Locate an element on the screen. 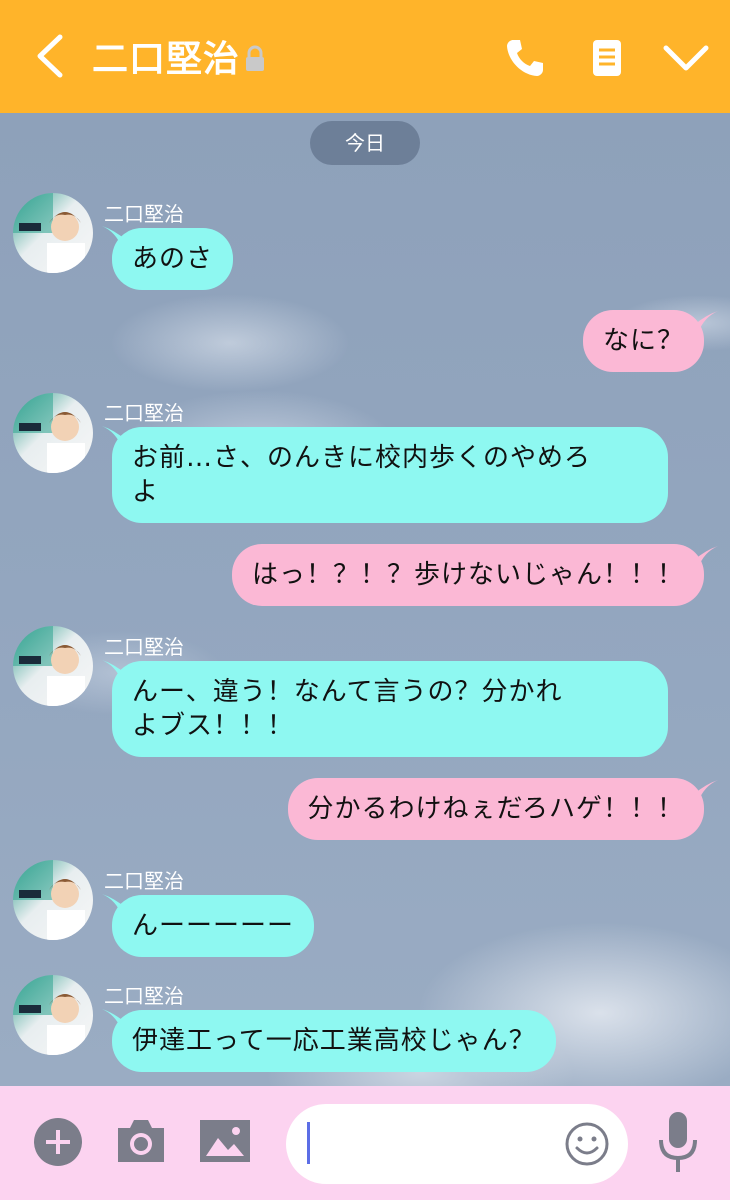  text-caret is located at coordinates (308, 1143).